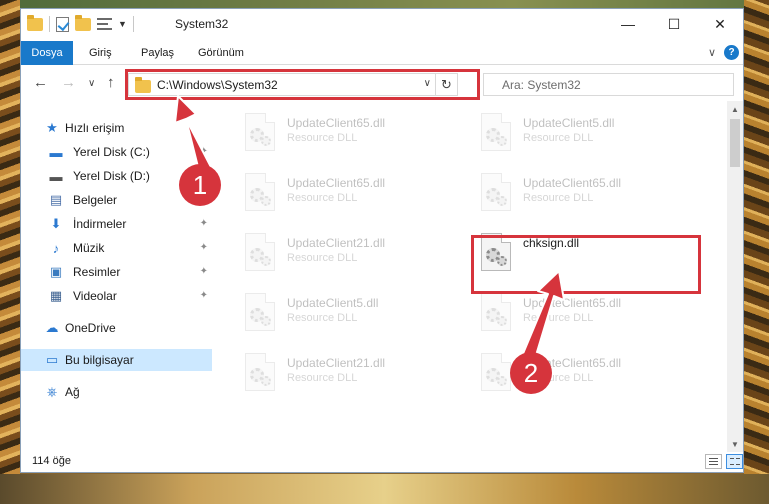 This screenshot has width=769, height=504. Describe the element at coordinates (193, 135) in the screenshot. I see `arrow-to-address-bar` at that location.